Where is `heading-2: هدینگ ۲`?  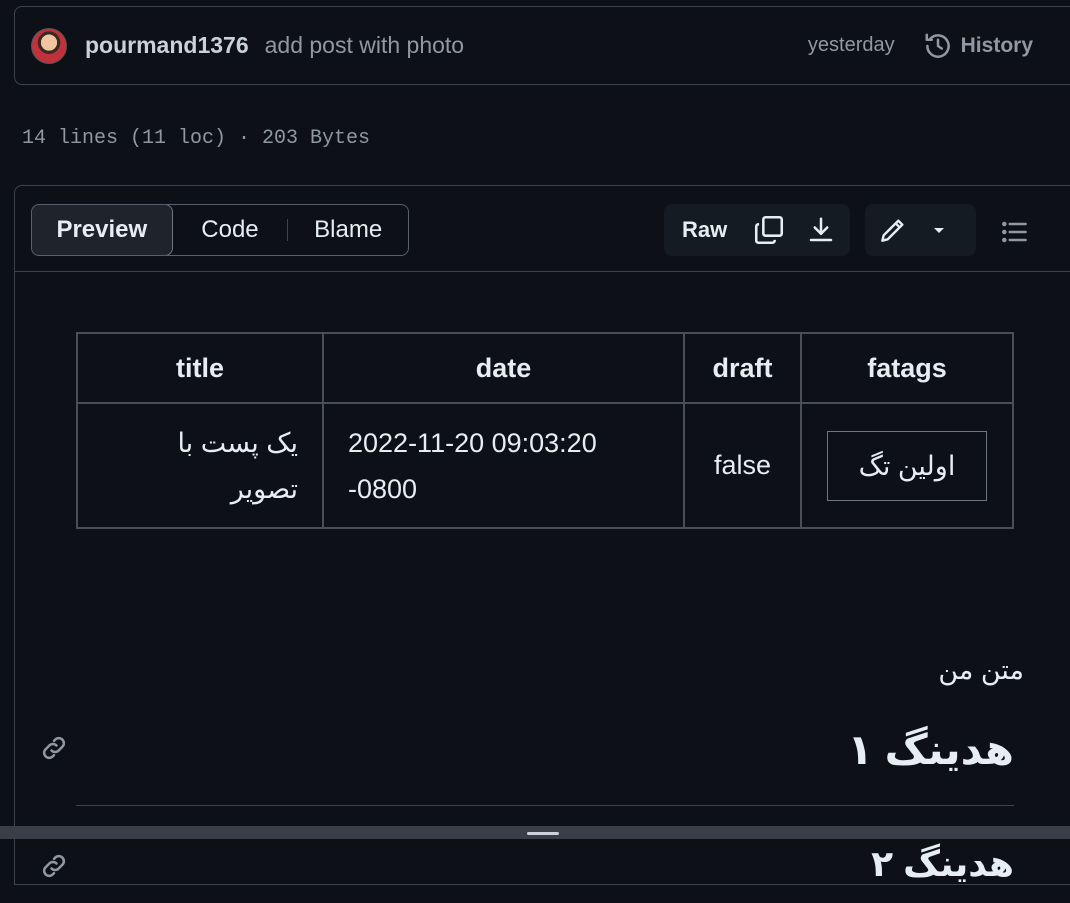
heading-2: هدینگ ۲ is located at coordinates (942, 863).